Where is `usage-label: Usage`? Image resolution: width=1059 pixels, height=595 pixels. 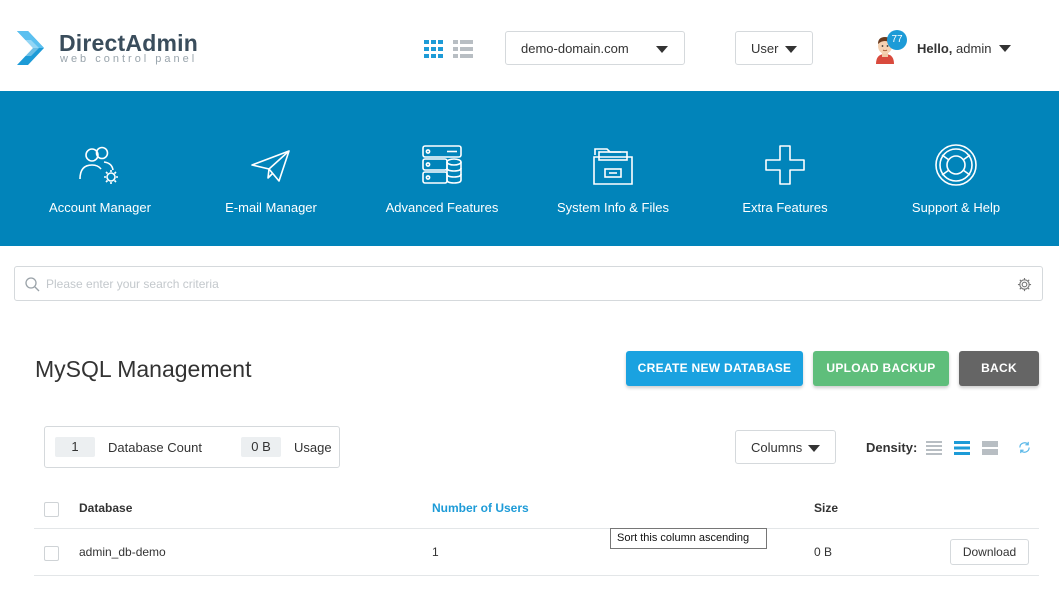 usage-label: Usage is located at coordinates (313, 447).